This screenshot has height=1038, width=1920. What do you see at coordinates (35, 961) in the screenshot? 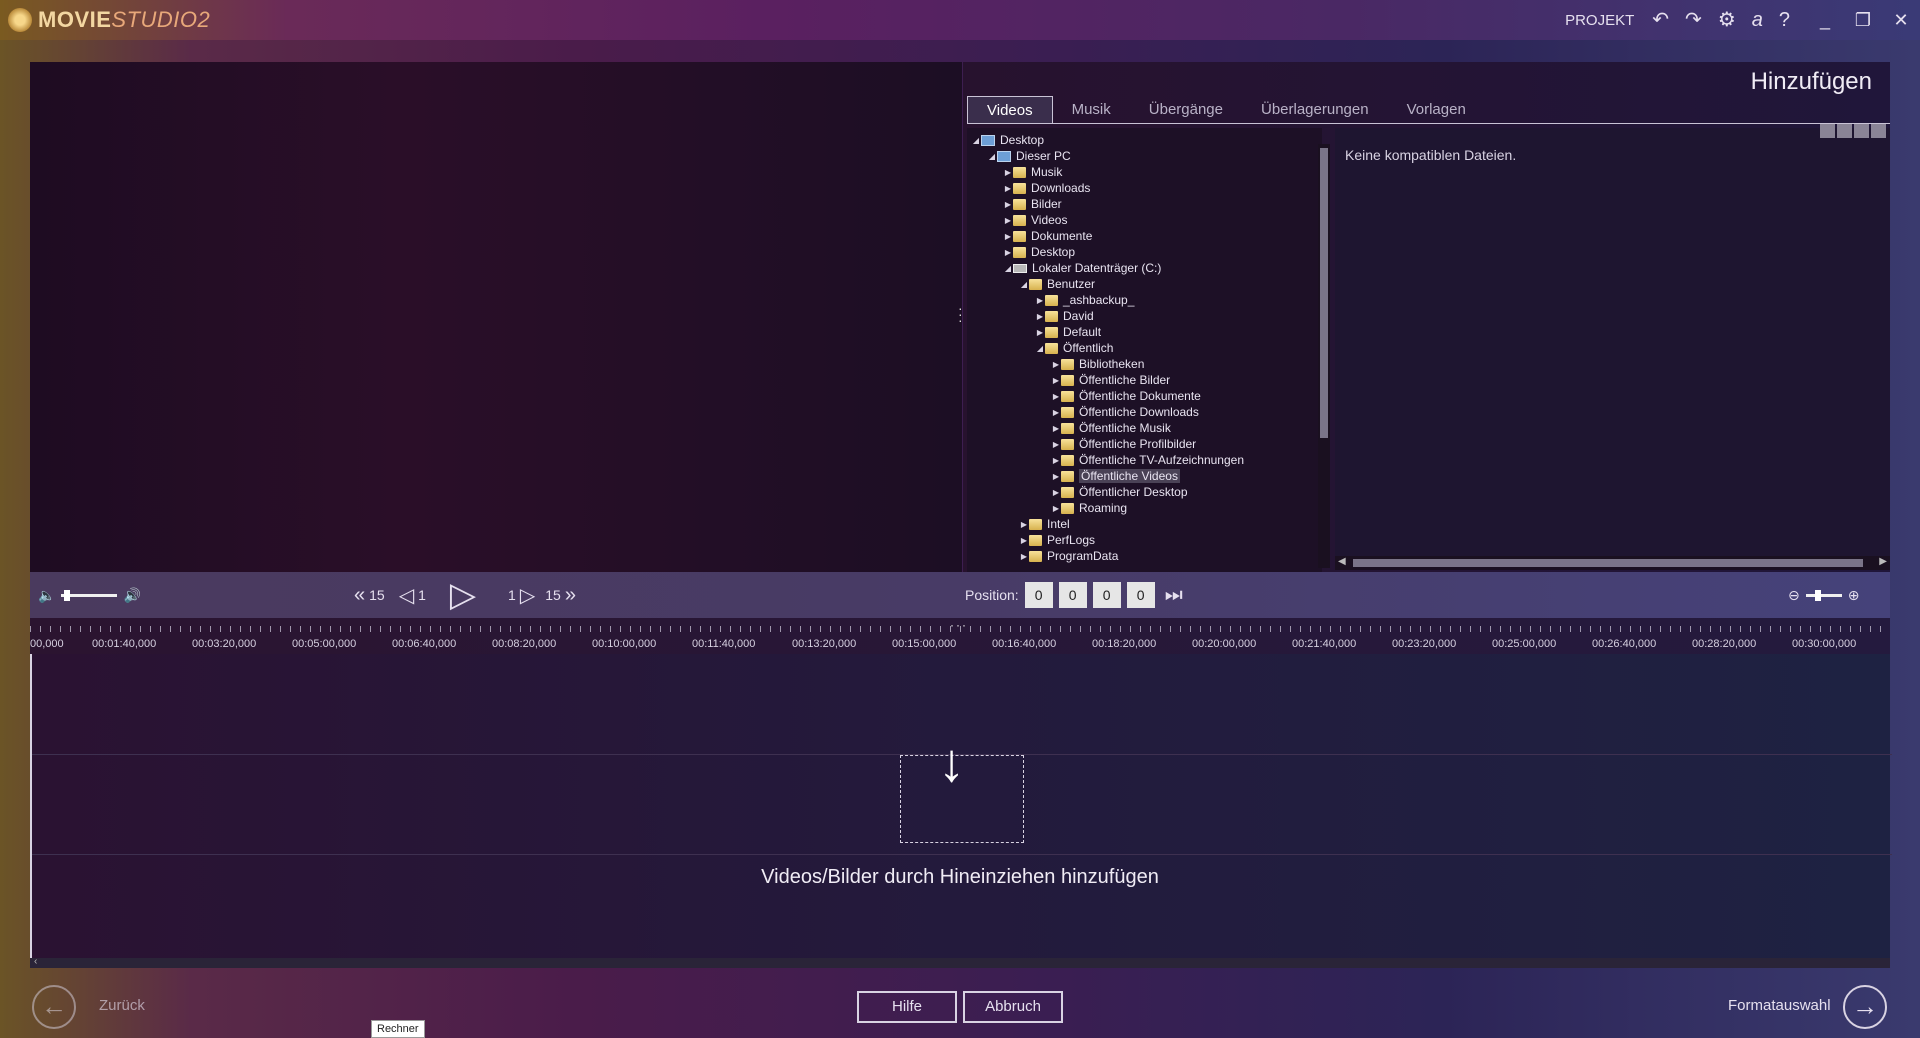
I see `scroll-left-icon: ‹` at bounding box center [35, 961].